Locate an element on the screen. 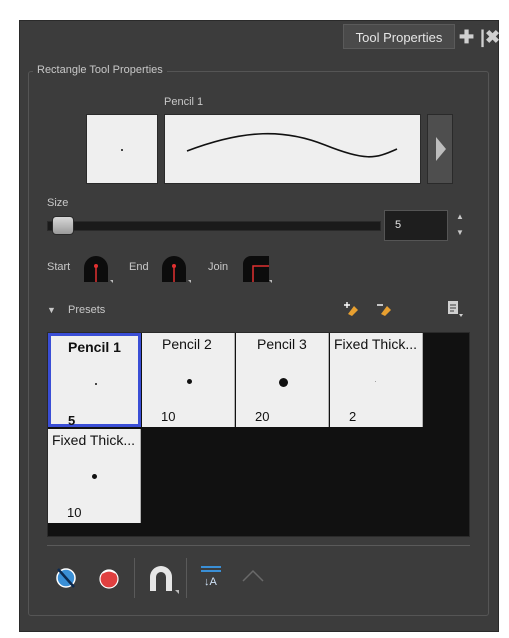 The image size is (509, 638). preset-item: Fixed Thick... 10 is located at coordinates (94, 476).